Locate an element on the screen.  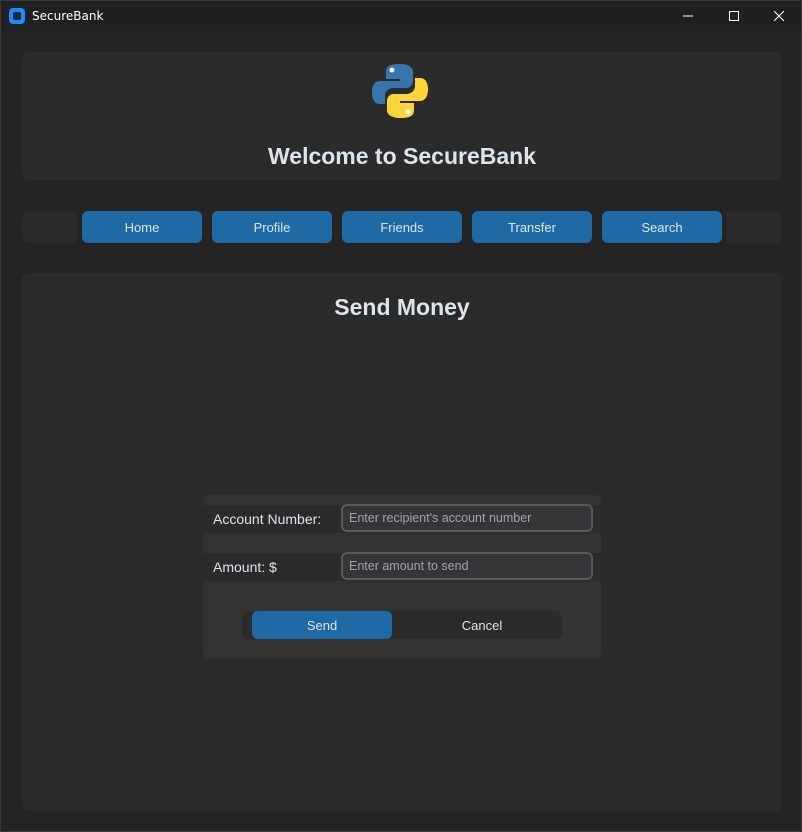
form-actions: Send Cancel is located at coordinates (402, 625).